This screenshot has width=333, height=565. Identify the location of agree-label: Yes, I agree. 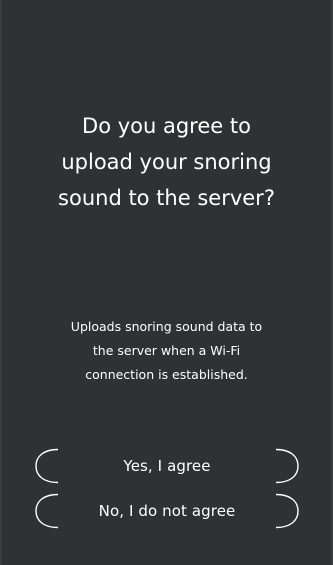
(167, 466).